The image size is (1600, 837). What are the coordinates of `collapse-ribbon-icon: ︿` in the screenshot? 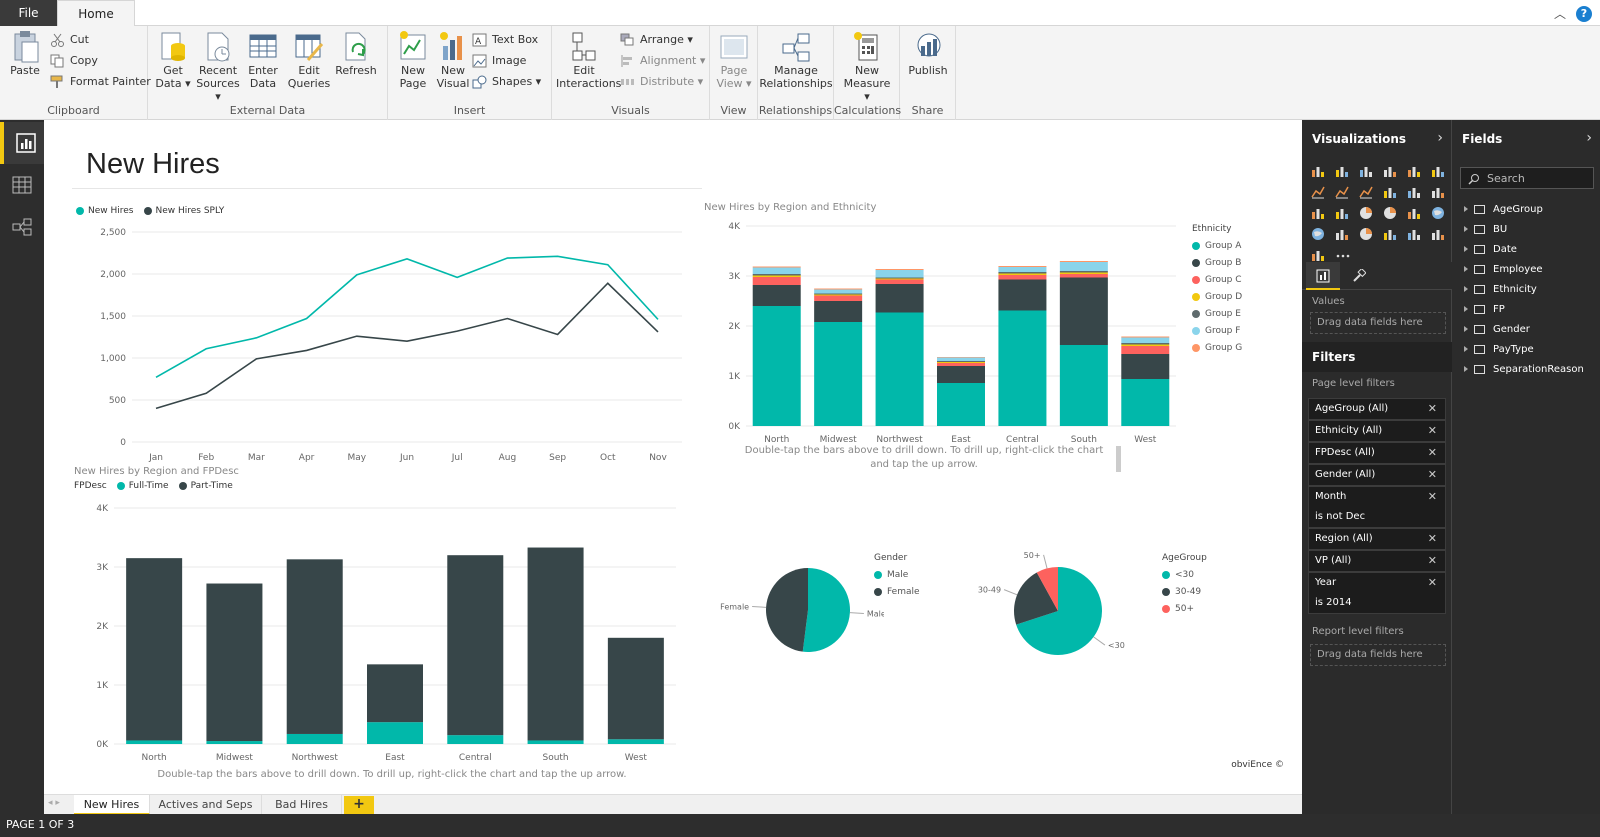 It's located at (1560, 13).